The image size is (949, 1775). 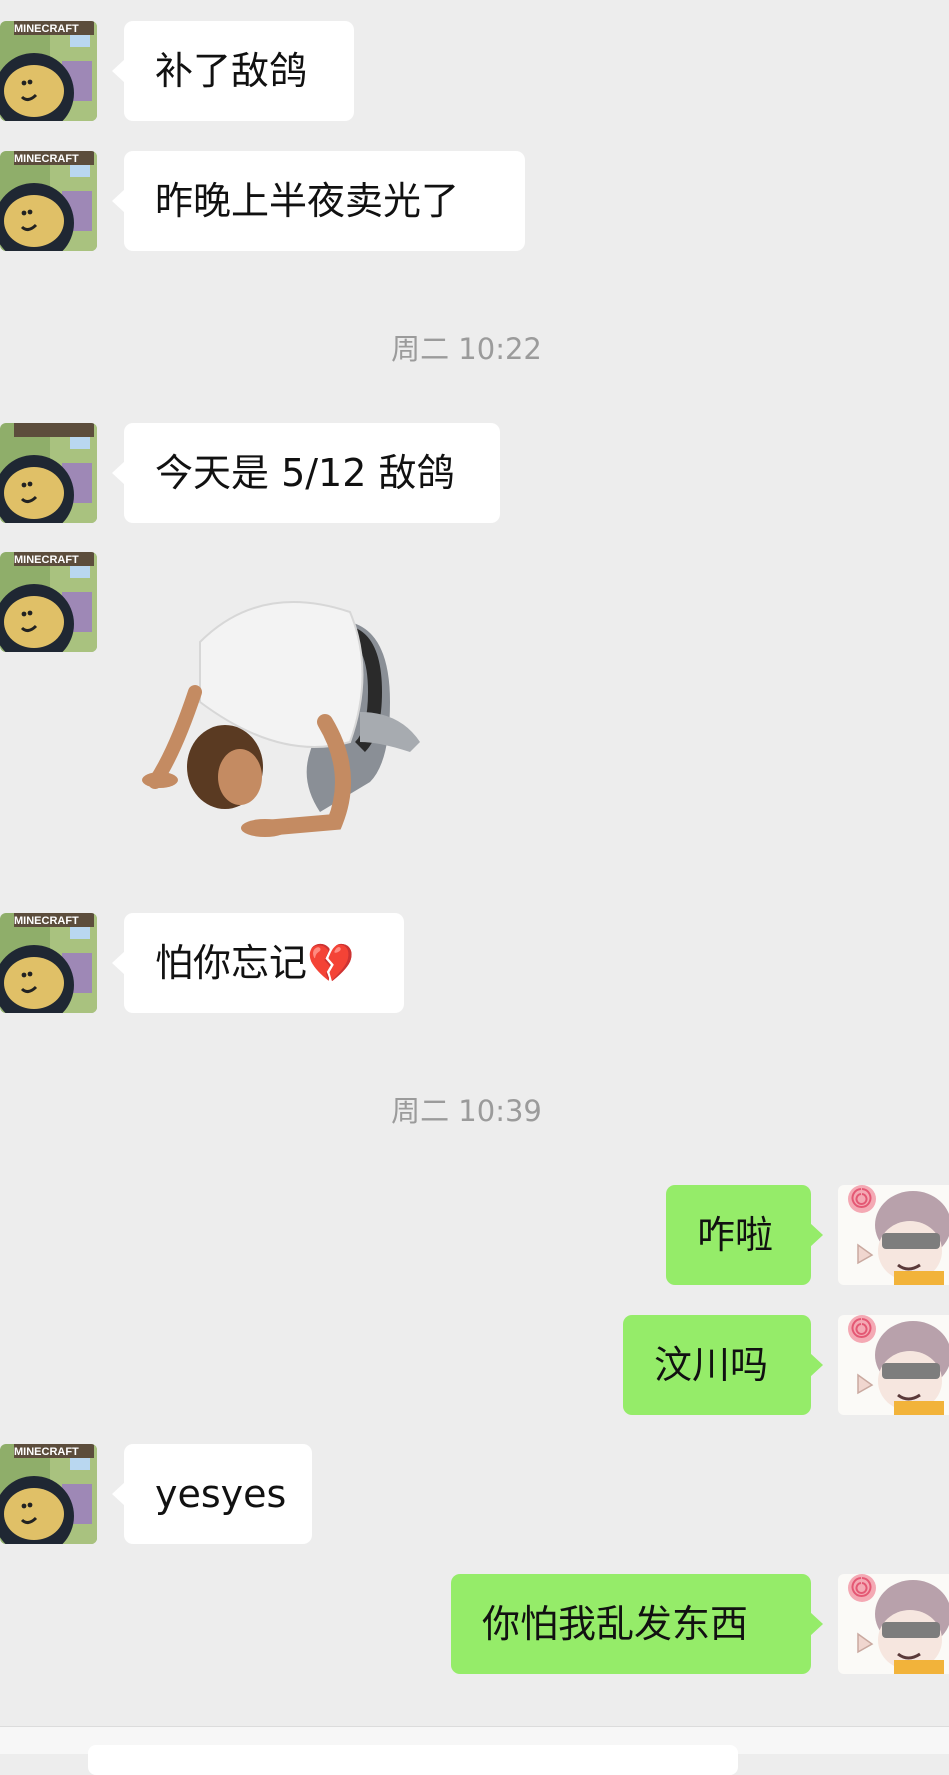 What do you see at coordinates (255, 963) in the screenshot?
I see `message-text: 怕你忘记💔` at bounding box center [255, 963].